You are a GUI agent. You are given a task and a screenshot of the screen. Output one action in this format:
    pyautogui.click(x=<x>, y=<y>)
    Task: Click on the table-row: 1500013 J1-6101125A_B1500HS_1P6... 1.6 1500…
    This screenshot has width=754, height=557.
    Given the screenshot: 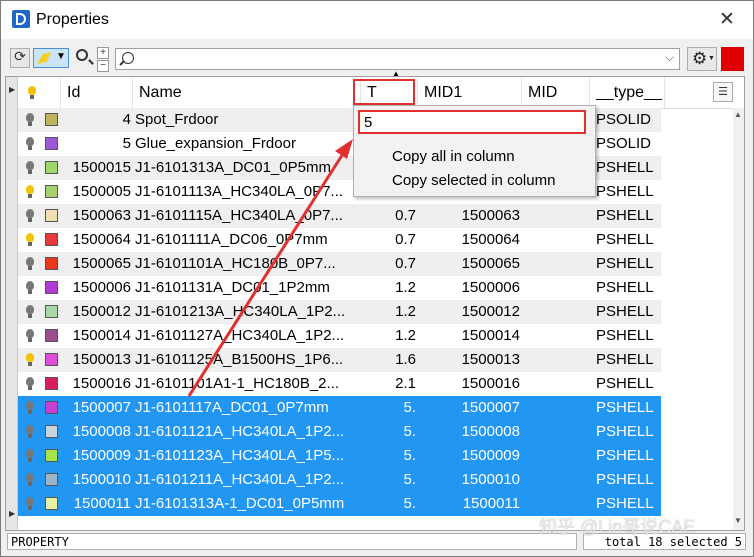 What is the action you would take?
    pyautogui.click(x=339, y=360)
    